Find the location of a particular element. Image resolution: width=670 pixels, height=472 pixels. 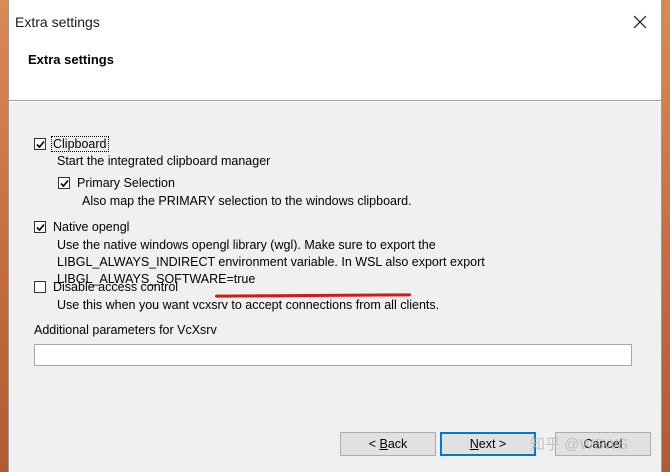

close-icon is located at coordinates (640, 22).